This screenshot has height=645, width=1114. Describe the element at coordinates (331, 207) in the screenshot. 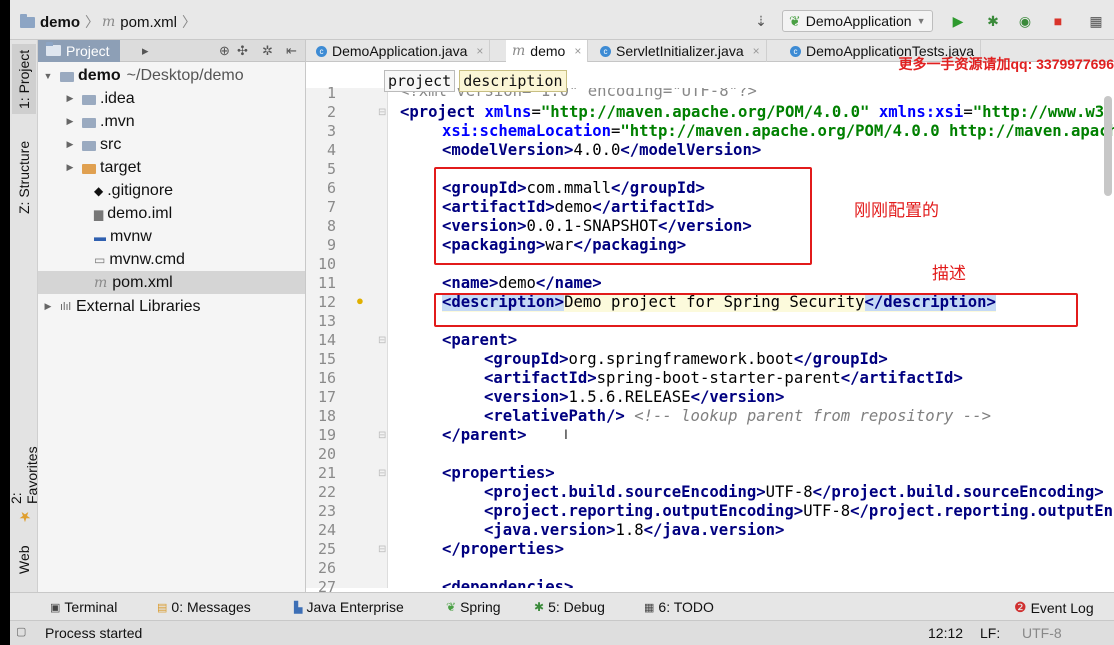

I see `line-number: 7` at that location.